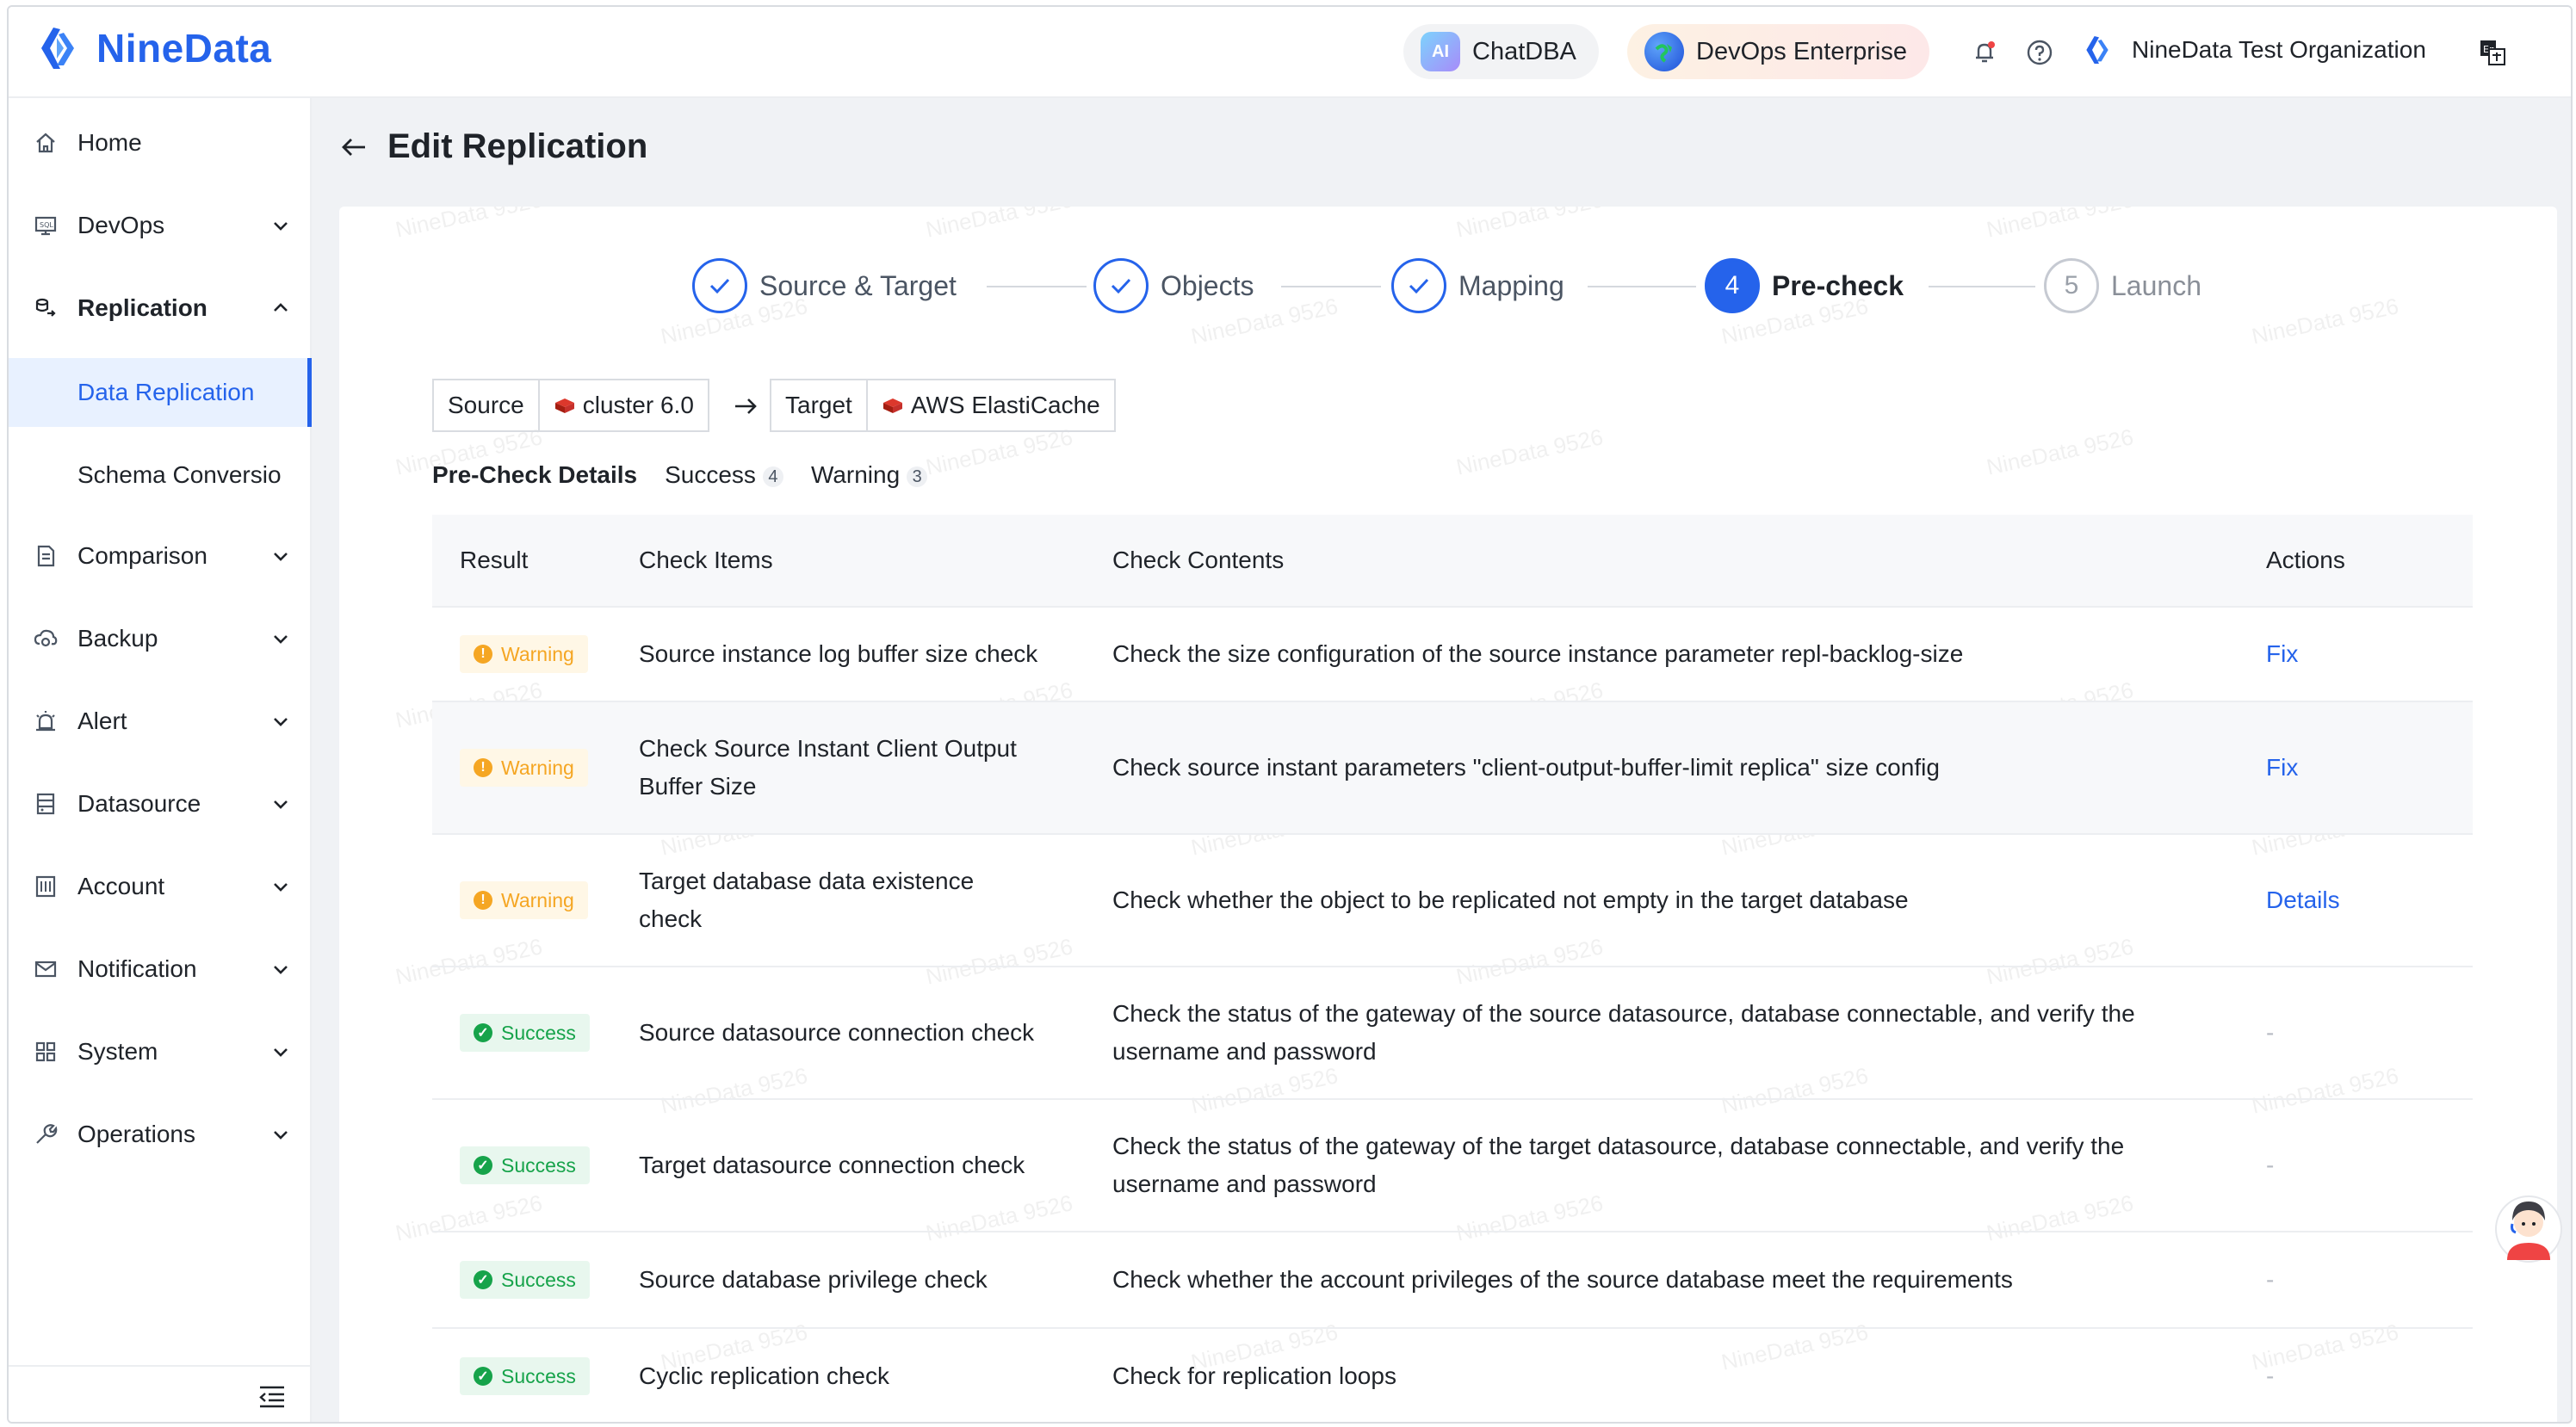  What do you see at coordinates (2254, 50) in the screenshot?
I see `organization-switcher: NineData Test Organization` at bounding box center [2254, 50].